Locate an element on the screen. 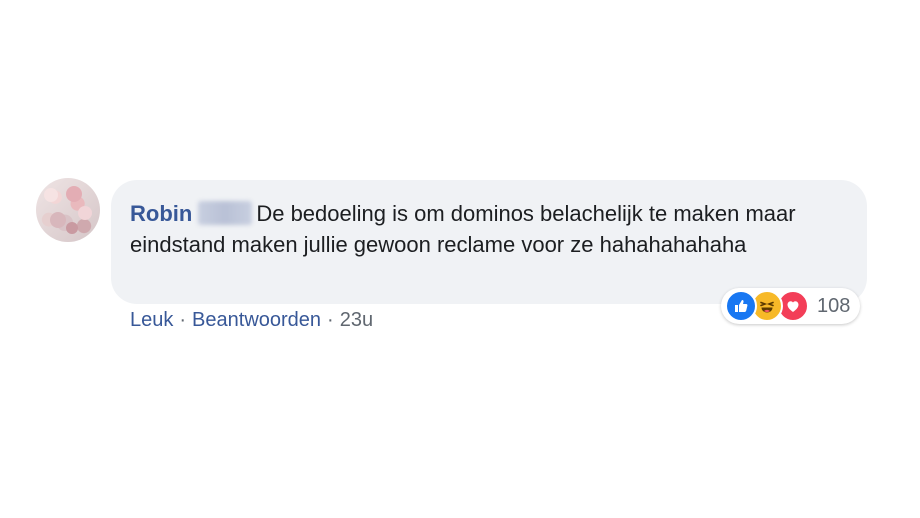 This screenshot has width=920, height=518. comment-actions: Leuk · Beantwoorden · 23u is located at coordinates (251, 320).